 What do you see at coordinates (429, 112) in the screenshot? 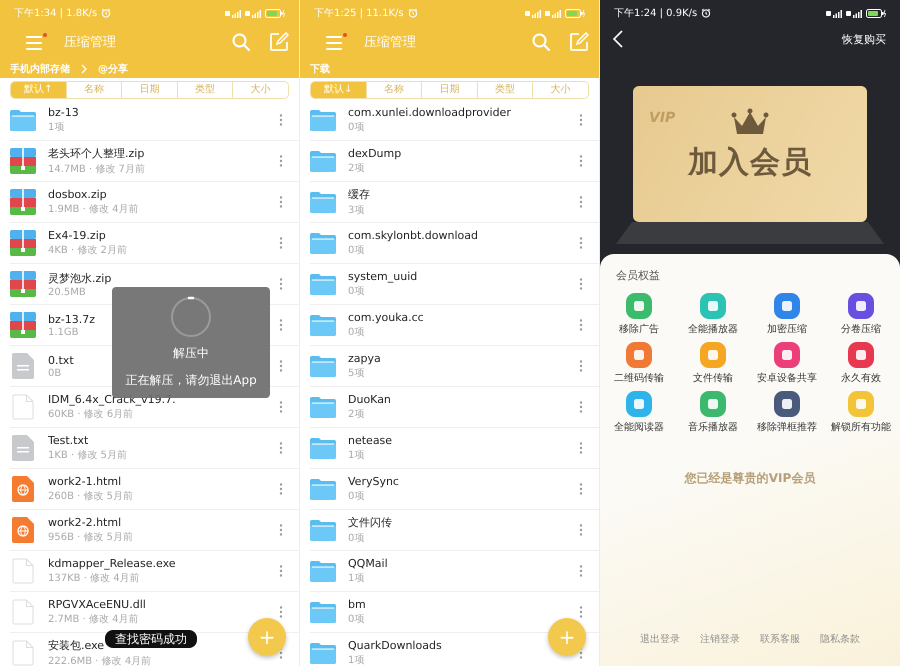
I see `file-name: com.xunlei.downloadprovider` at bounding box center [429, 112].